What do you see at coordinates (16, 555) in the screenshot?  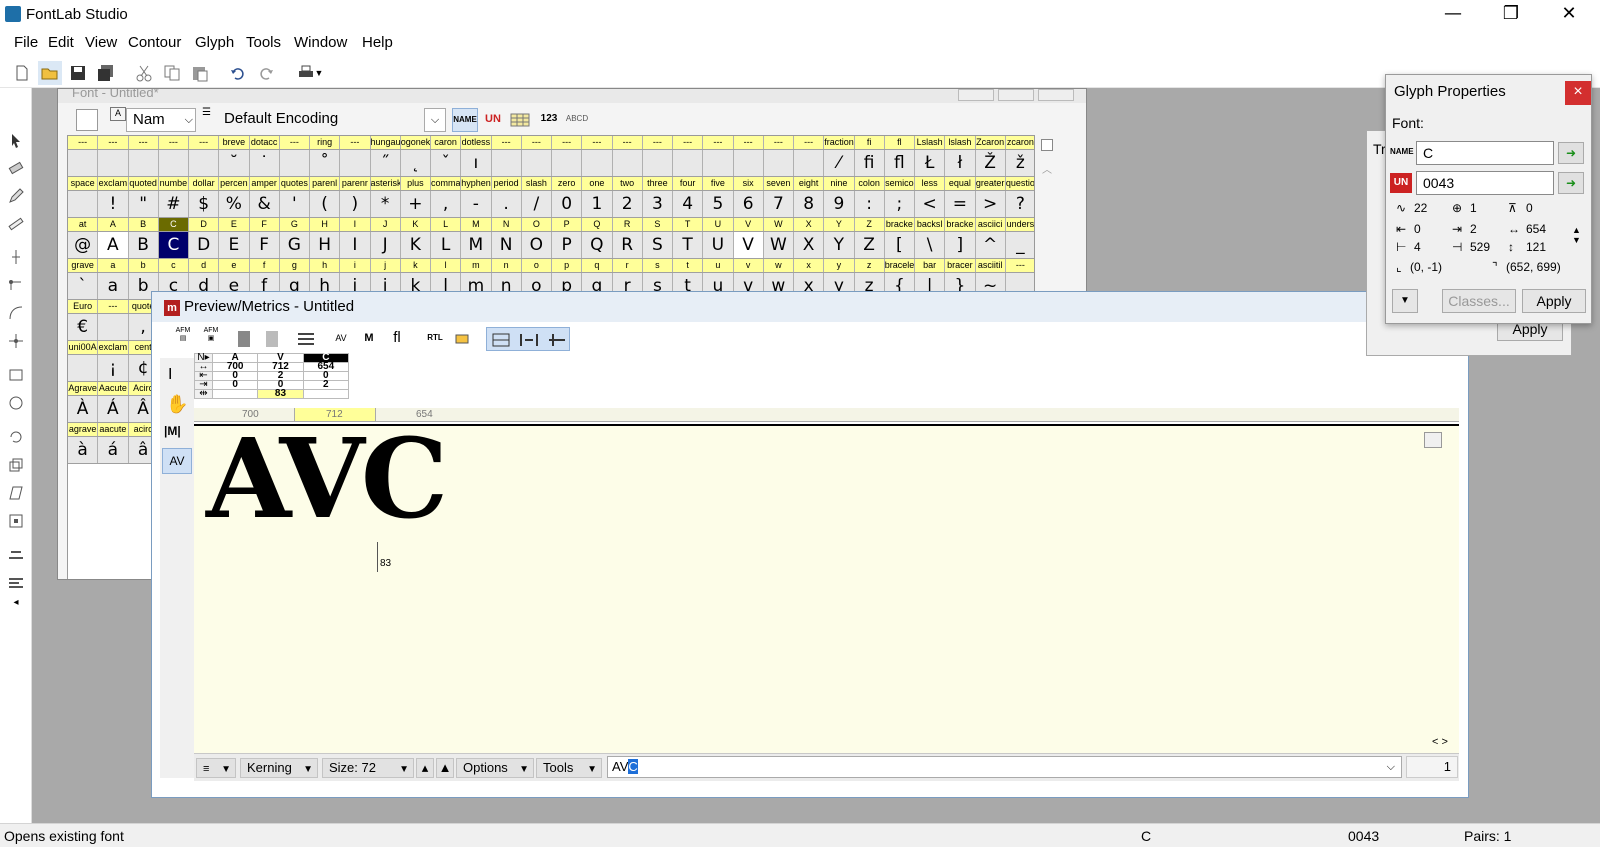 I see `measure-tool-icon` at bounding box center [16, 555].